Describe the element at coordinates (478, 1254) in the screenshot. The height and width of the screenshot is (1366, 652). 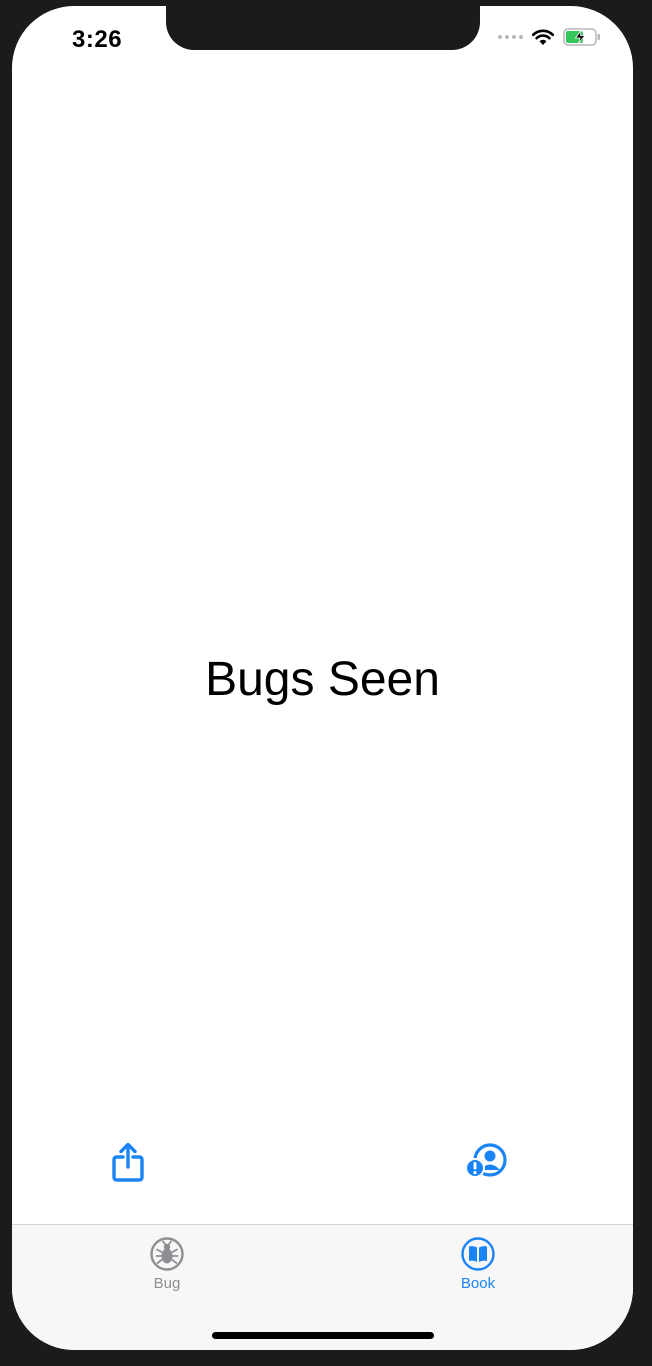
I see `book-icon` at that location.